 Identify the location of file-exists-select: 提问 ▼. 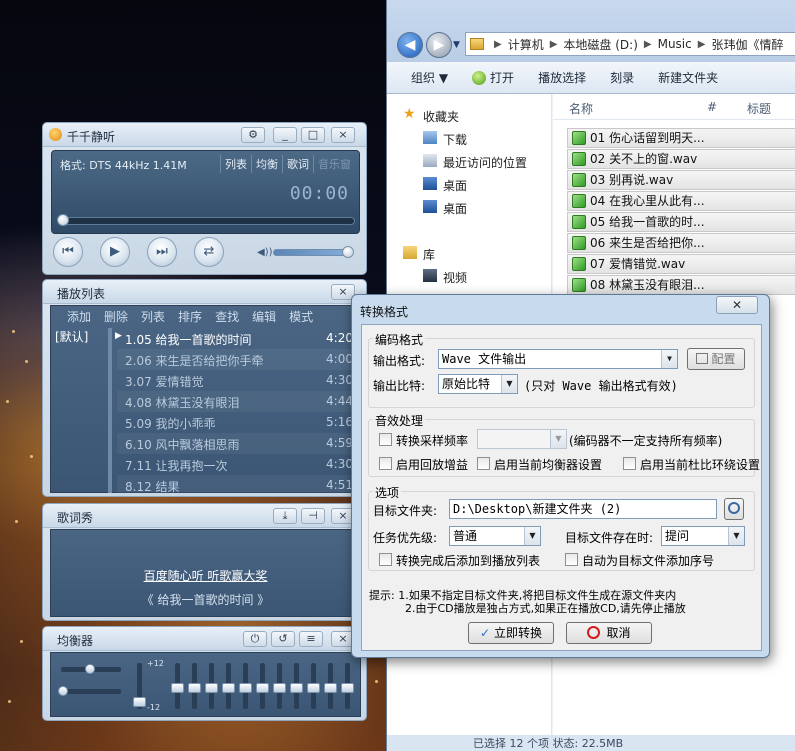
(703, 536).